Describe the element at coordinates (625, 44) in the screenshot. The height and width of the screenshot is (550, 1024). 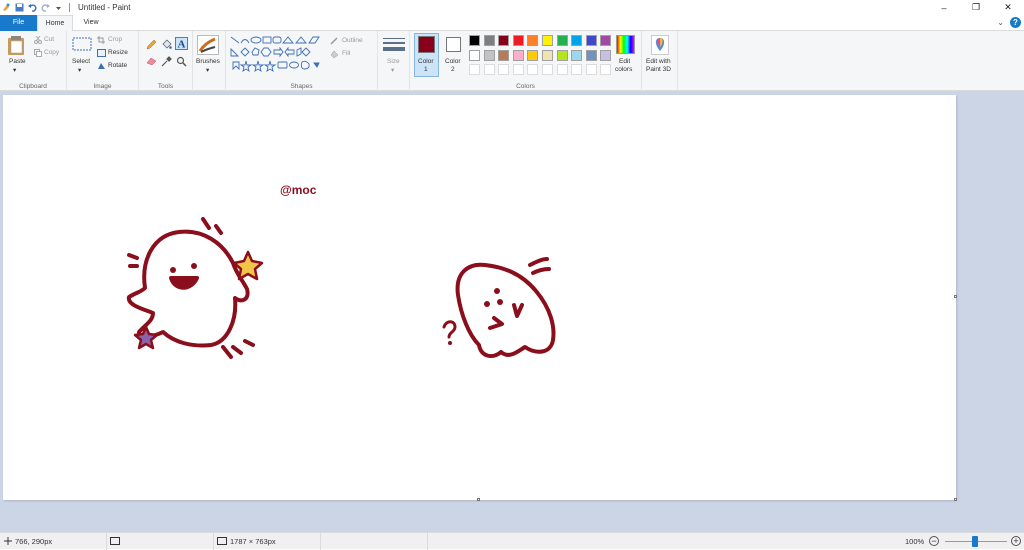
I see `edit-colors-icon` at that location.